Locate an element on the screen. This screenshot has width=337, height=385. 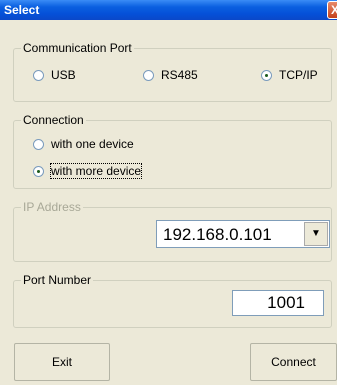
tcpip-radio: TCP/IP is located at coordinates (289, 75).